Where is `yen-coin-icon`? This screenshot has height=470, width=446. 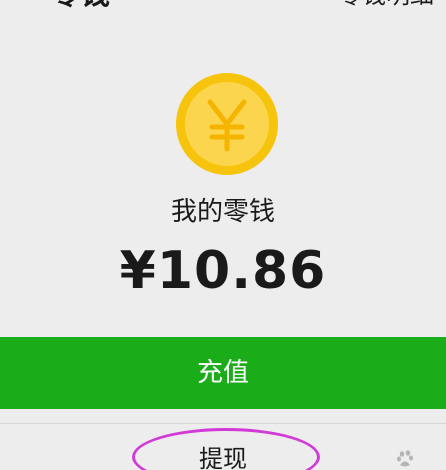
yen-coin-icon is located at coordinates (227, 124).